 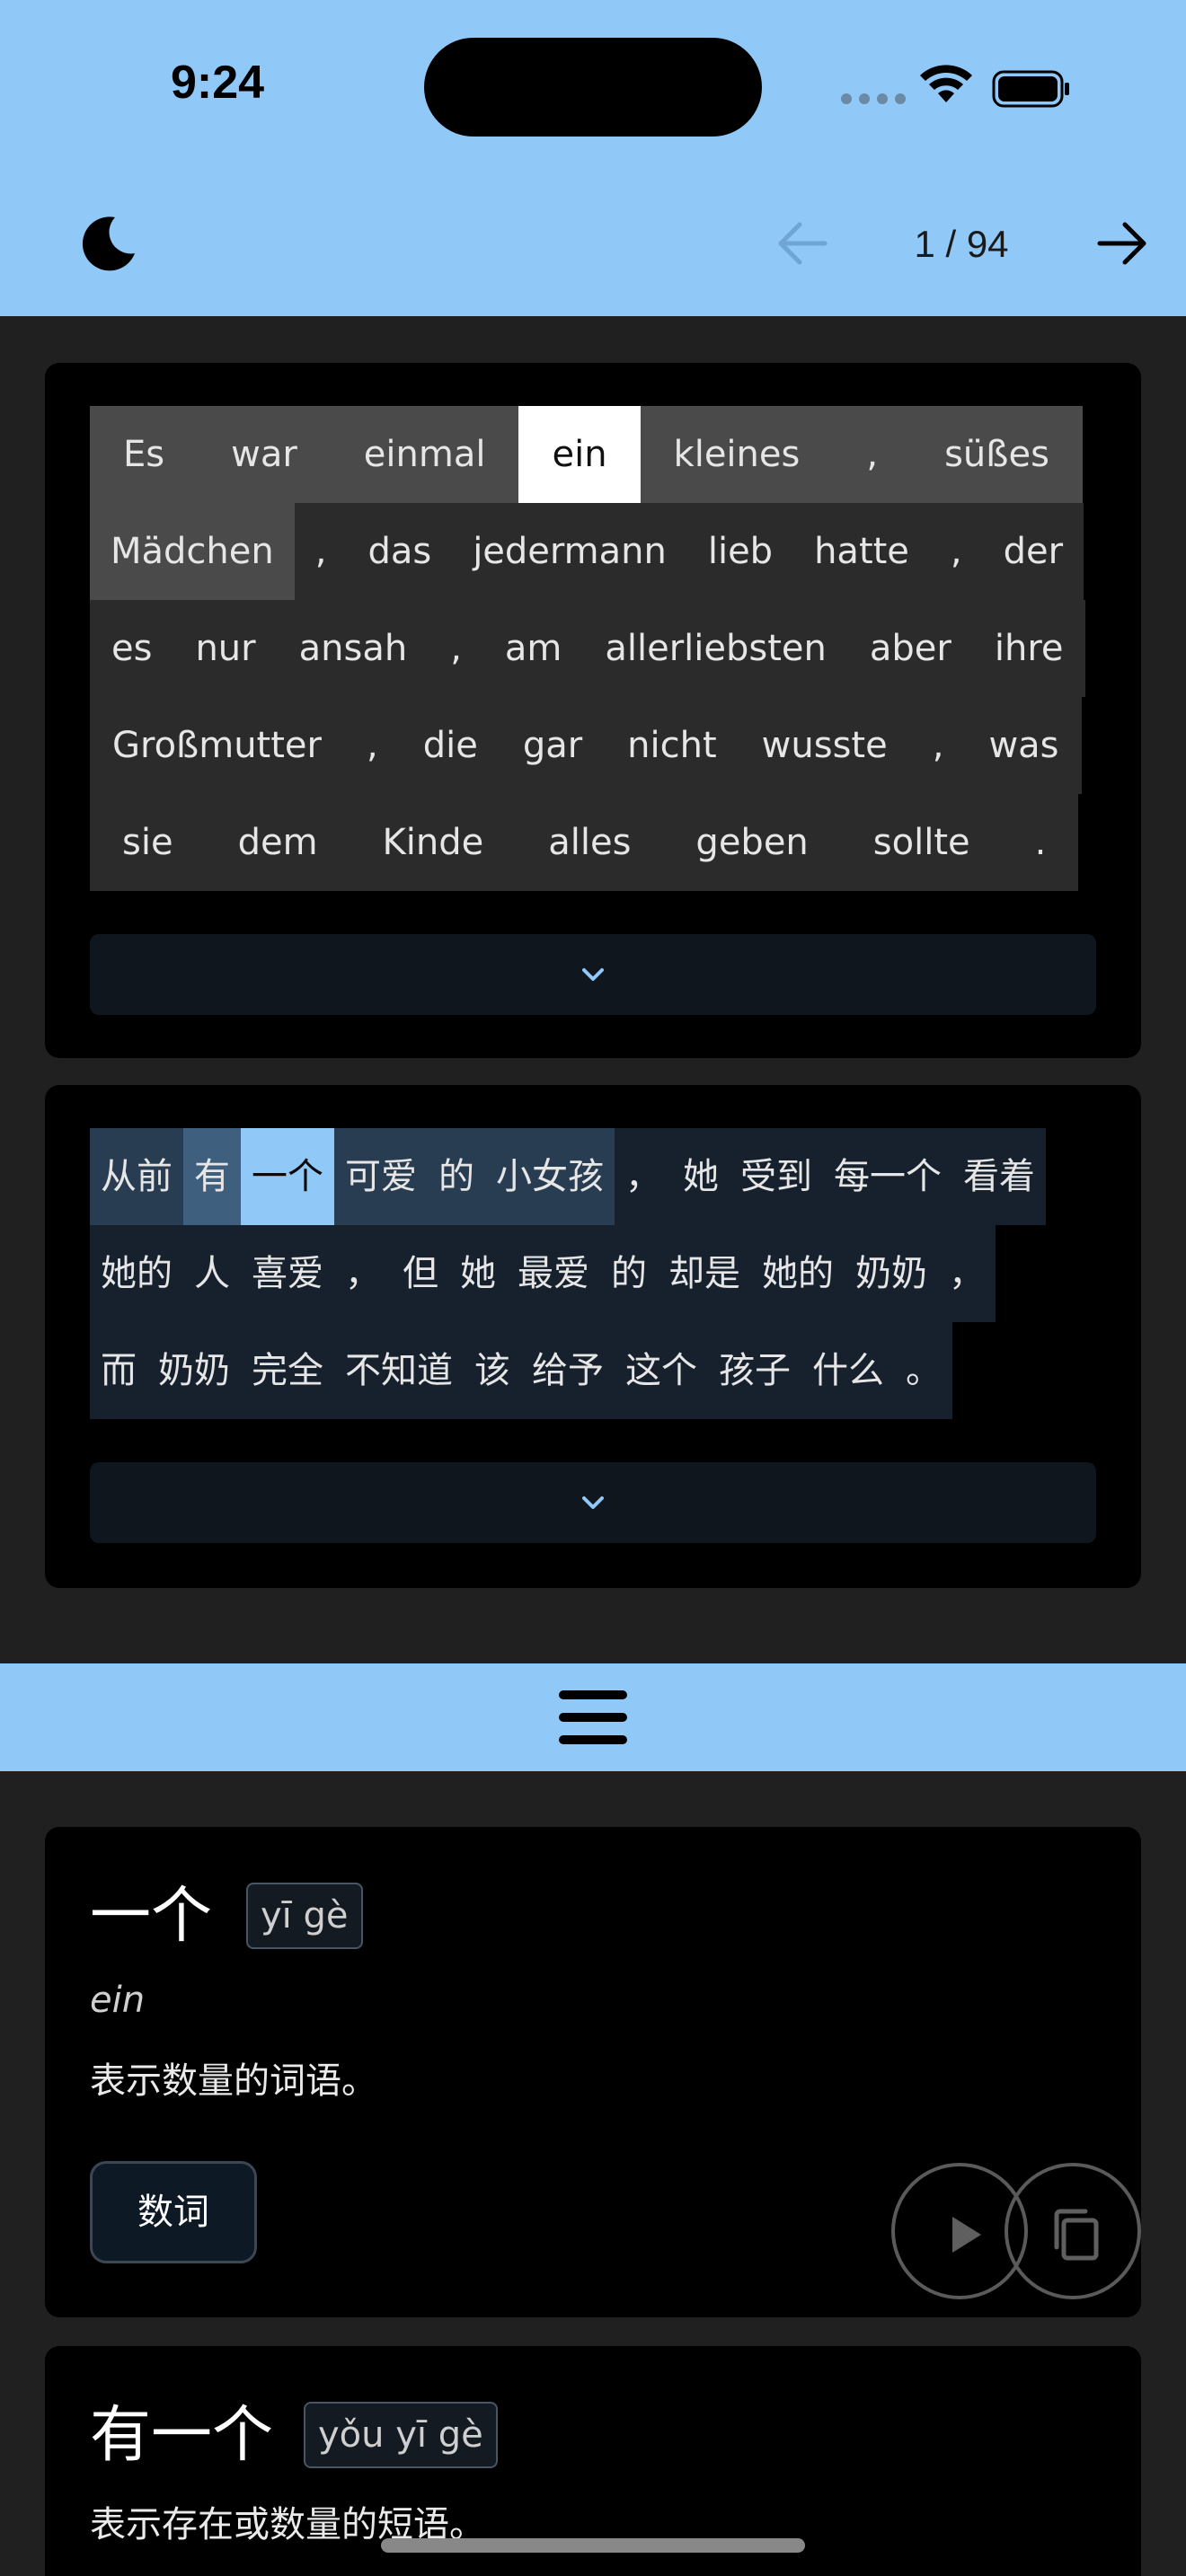 I want to click on wifi-icon, so click(x=946, y=83).